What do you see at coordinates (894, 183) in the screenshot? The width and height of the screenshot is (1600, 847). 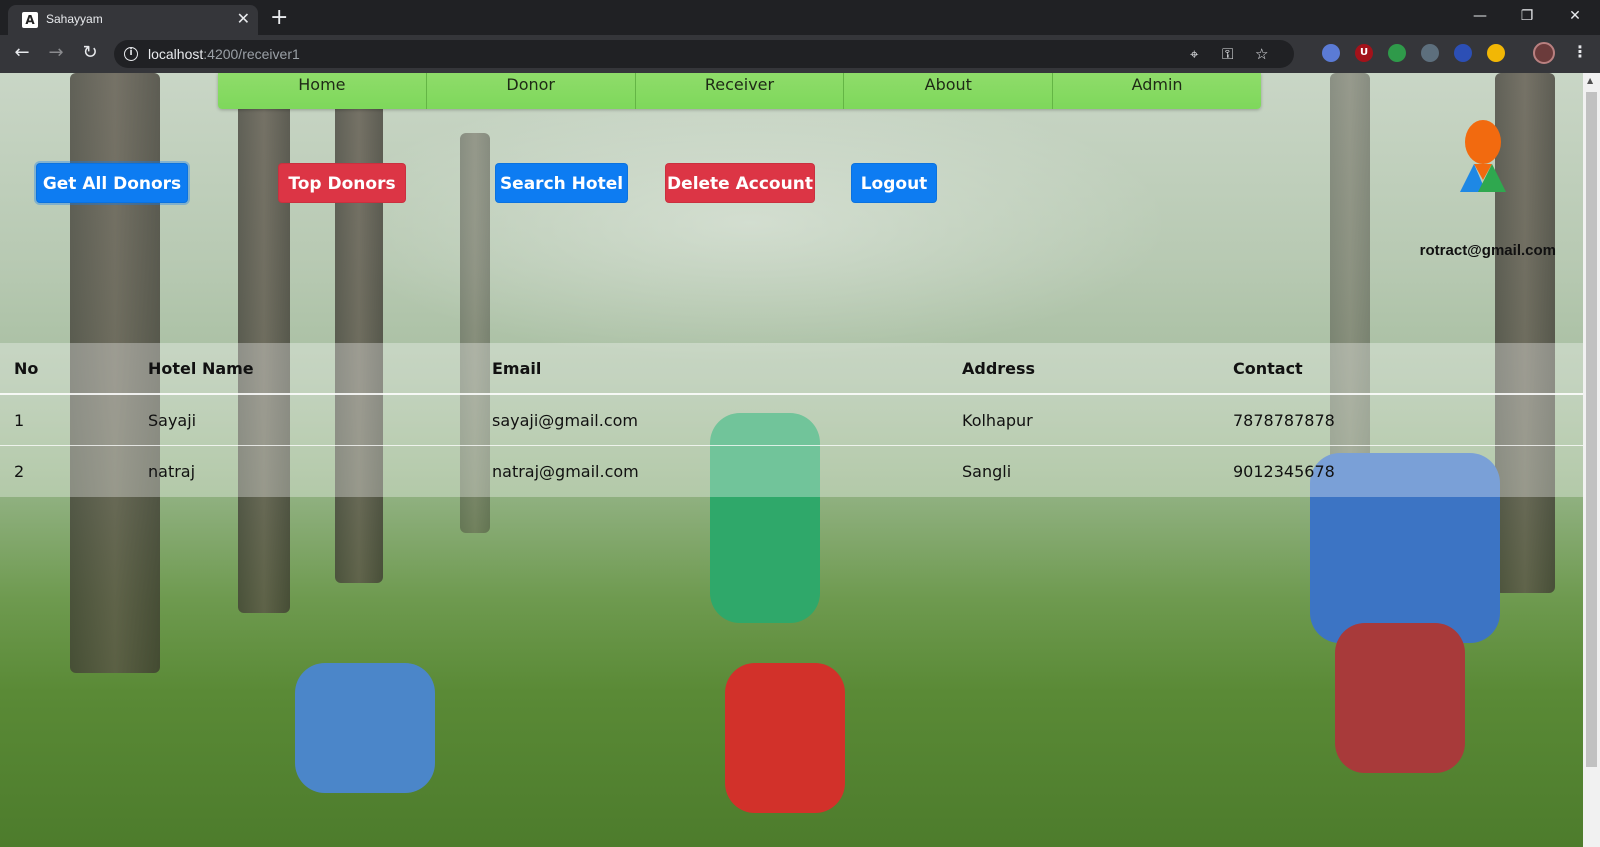 I see `logout-button: Logout` at bounding box center [894, 183].